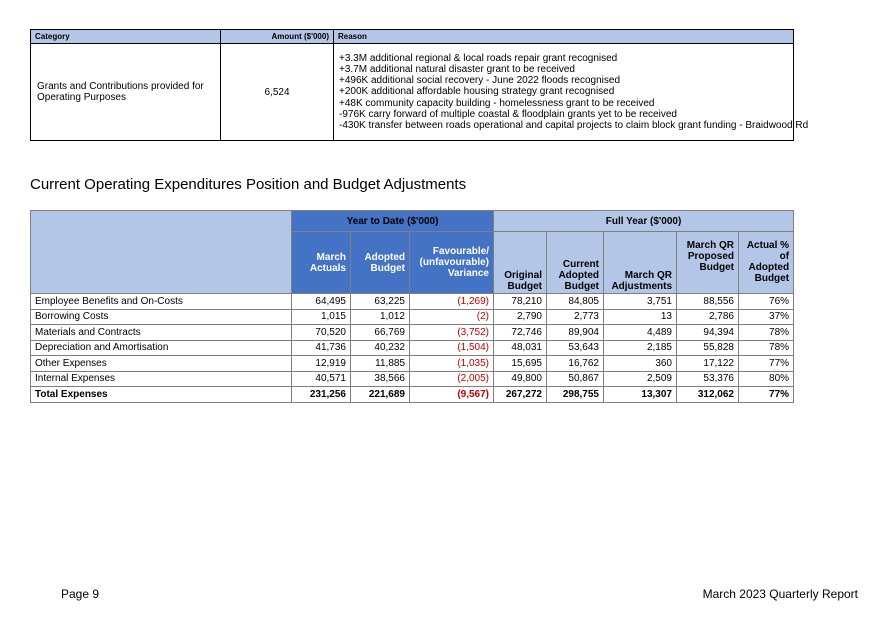 The height and width of the screenshot is (628, 888). I want to click on cell-current-adopted-budget: 53,643, so click(575, 347).